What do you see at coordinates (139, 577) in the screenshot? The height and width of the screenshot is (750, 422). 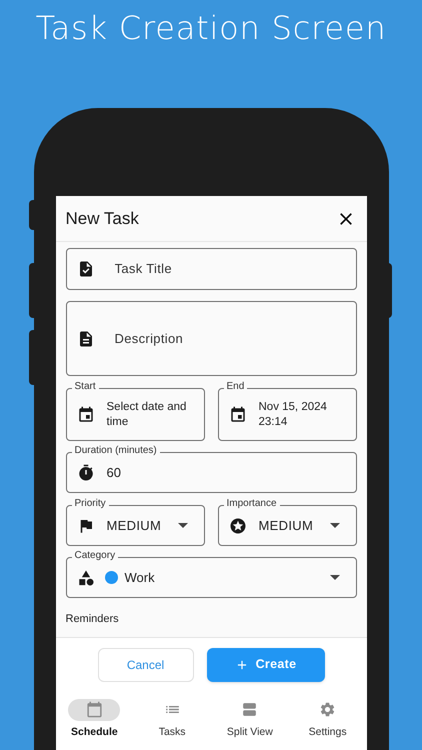 I see `category-value: Work` at bounding box center [139, 577].